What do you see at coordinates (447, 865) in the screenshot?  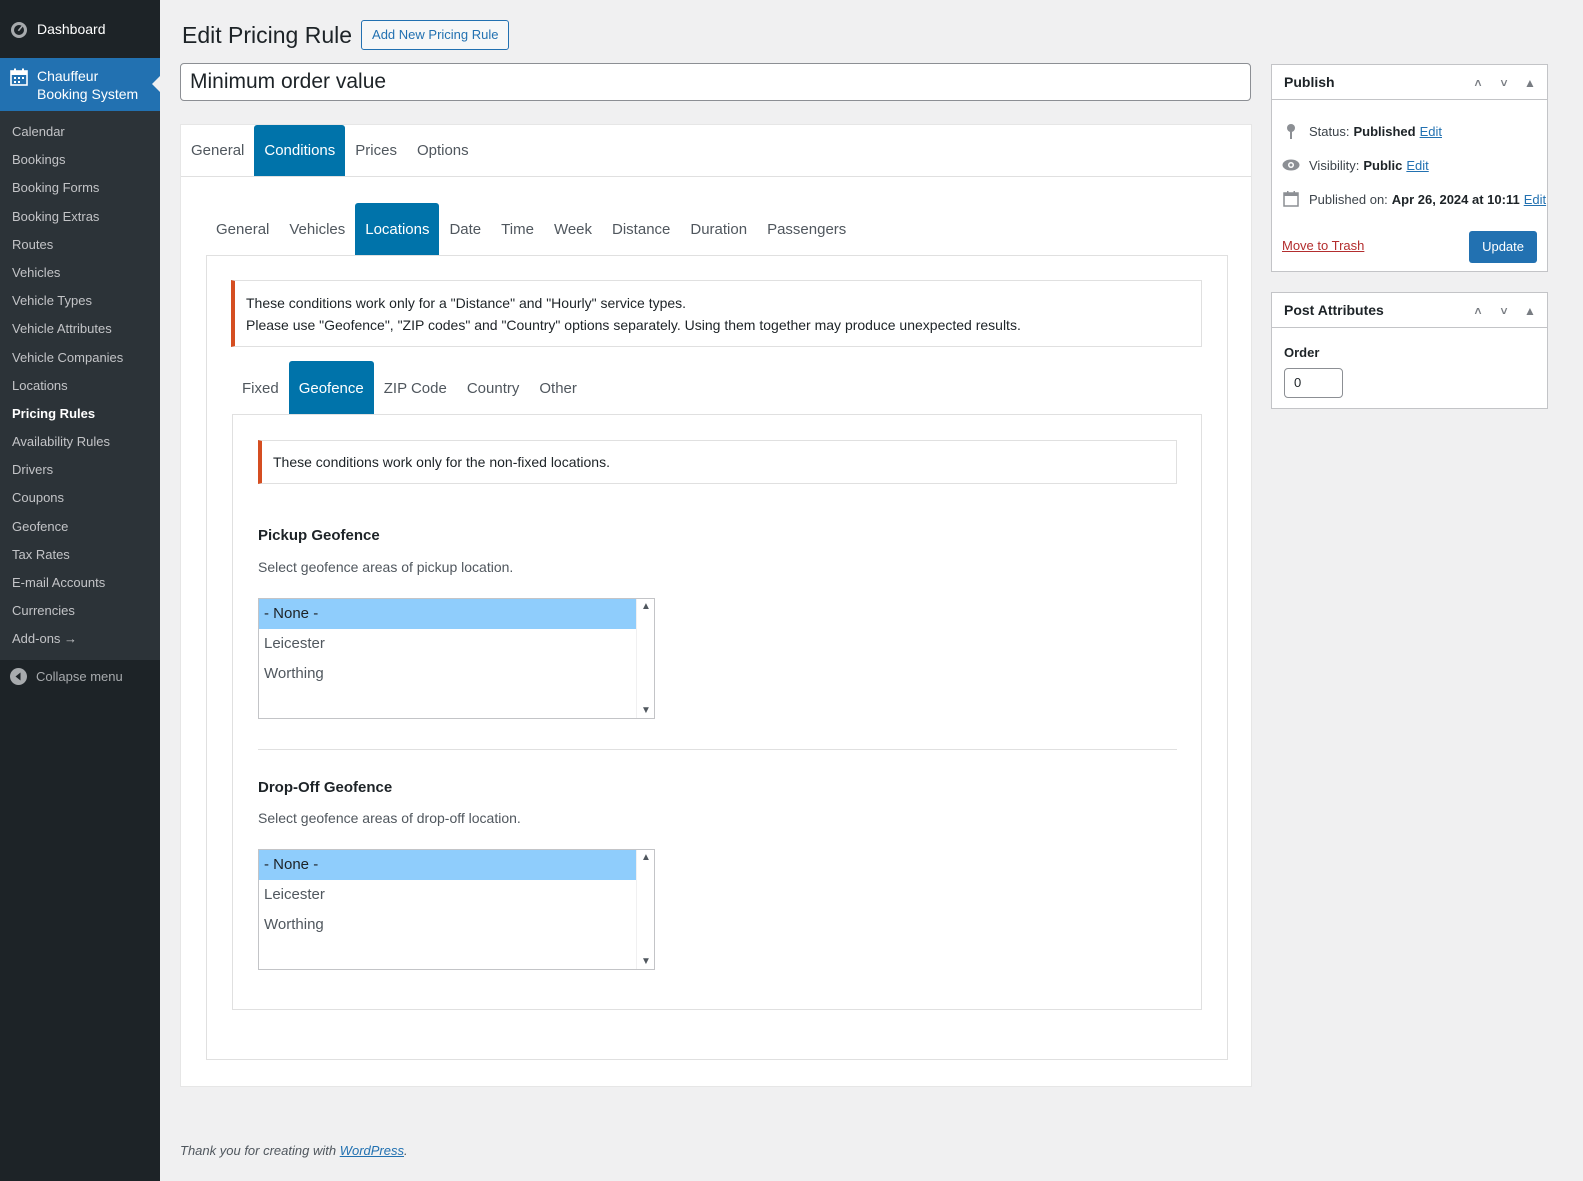 I see `dropoff-option-none: - None -` at bounding box center [447, 865].